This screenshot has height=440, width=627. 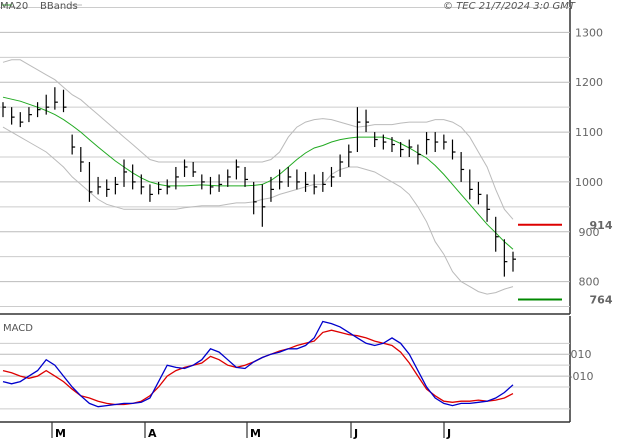 I want to click on month-axis: MAMJJ, so click(x=251, y=431).